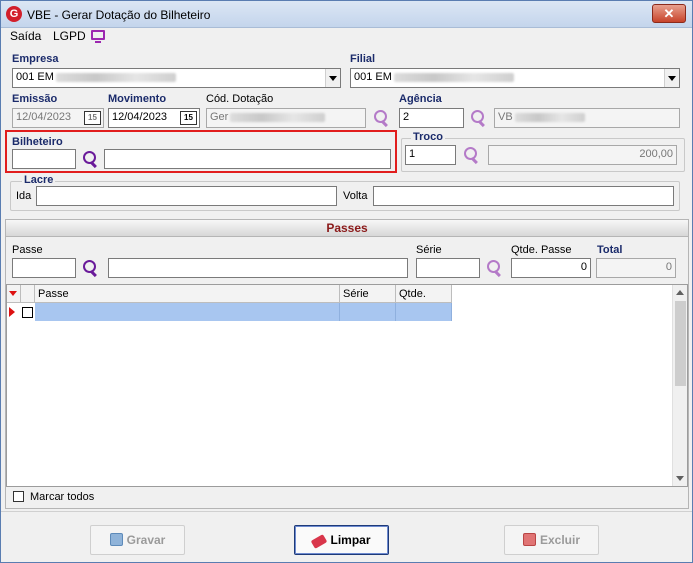  Describe the element at coordinates (98, 36) in the screenshot. I see `monitor-icon` at that location.